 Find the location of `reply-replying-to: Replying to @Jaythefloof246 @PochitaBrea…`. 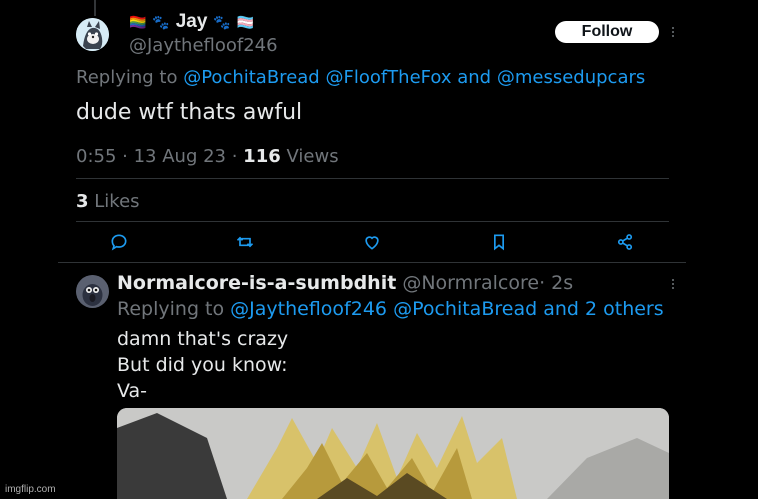

reply-replying-to: Replying to @Jaythefloof246 @PochitaBrea… is located at coordinates (390, 309).